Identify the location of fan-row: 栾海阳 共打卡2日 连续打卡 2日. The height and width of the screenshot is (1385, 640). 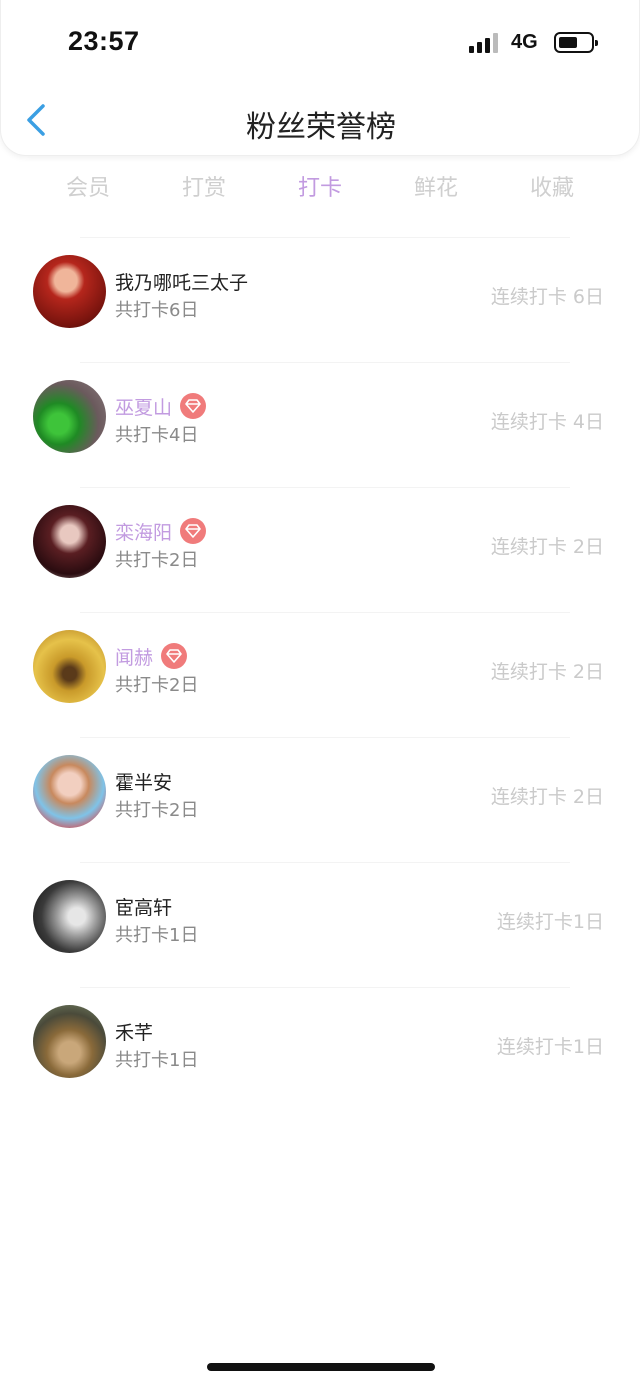
(320, 550).